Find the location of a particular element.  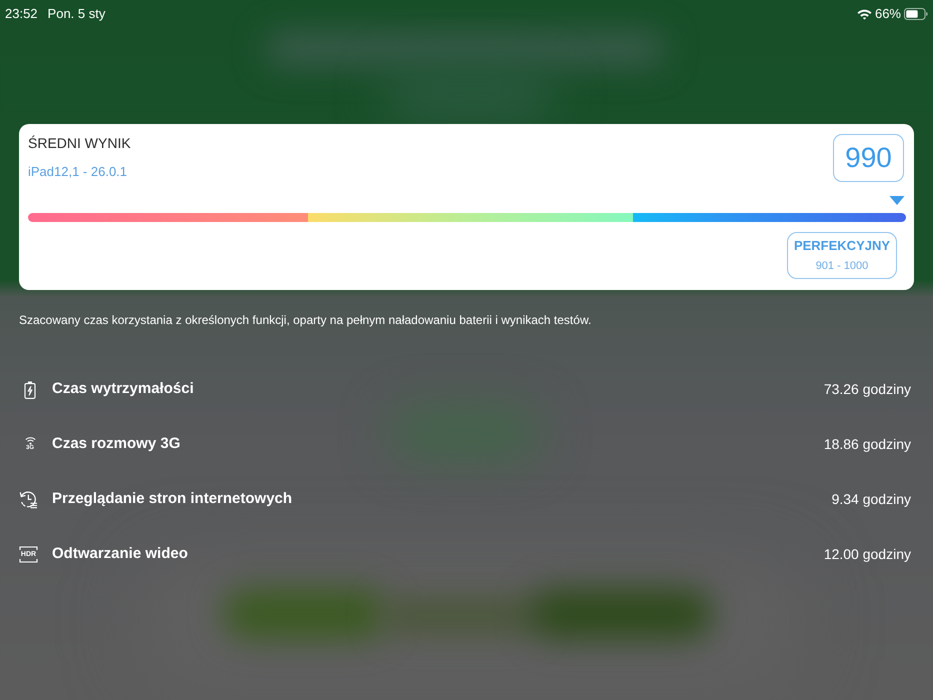

wifi-icon is located at coordinates (864, 14).